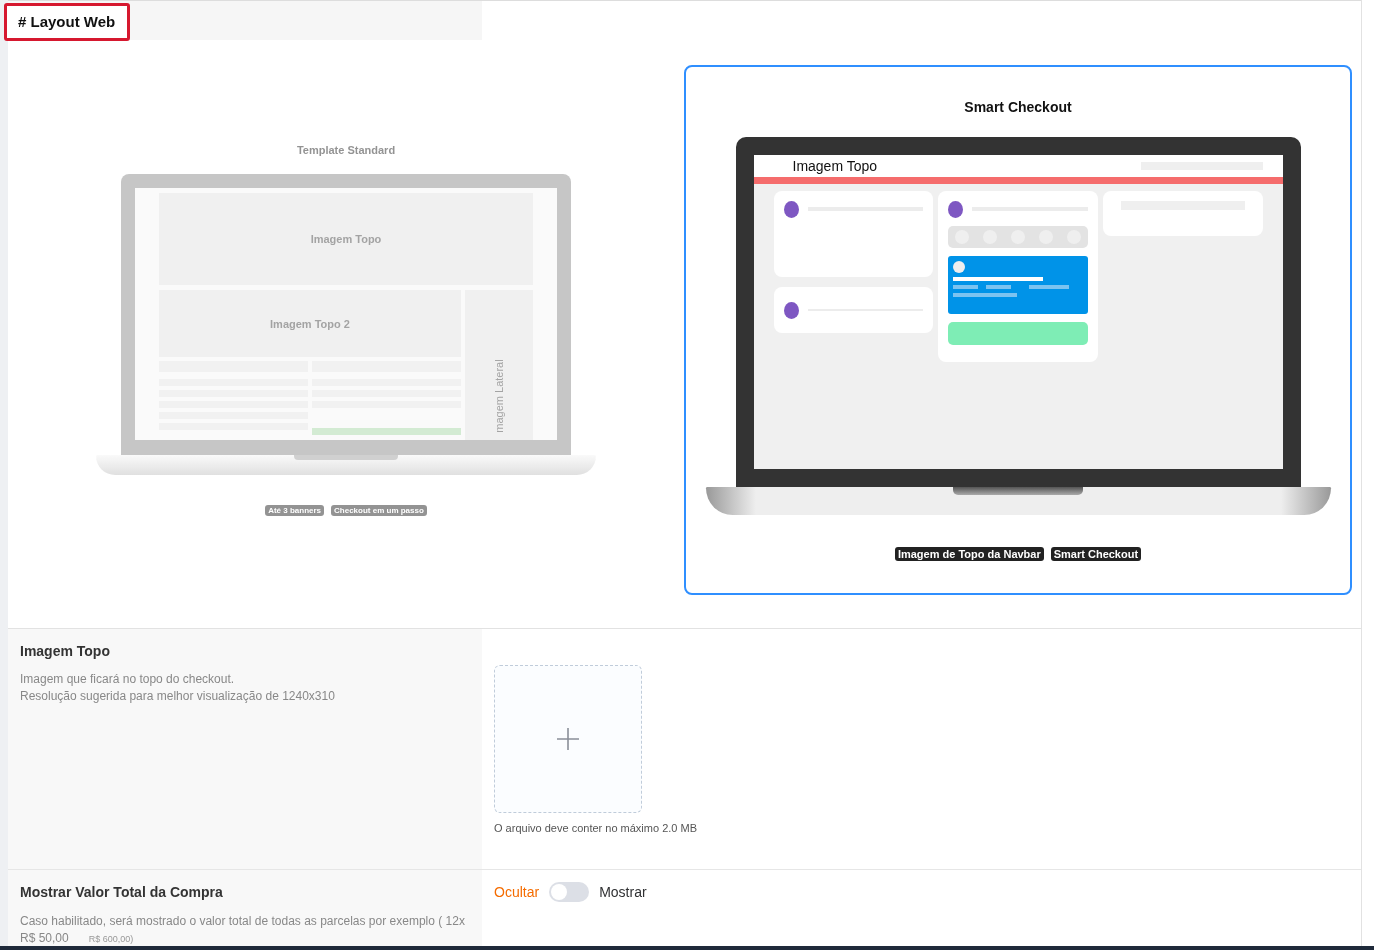 This screenshot has width=1374, height=950. Describe the element at coordinates (623, 892) in the screenshot. I see `toggle-on-label: Mostrar` at that location.